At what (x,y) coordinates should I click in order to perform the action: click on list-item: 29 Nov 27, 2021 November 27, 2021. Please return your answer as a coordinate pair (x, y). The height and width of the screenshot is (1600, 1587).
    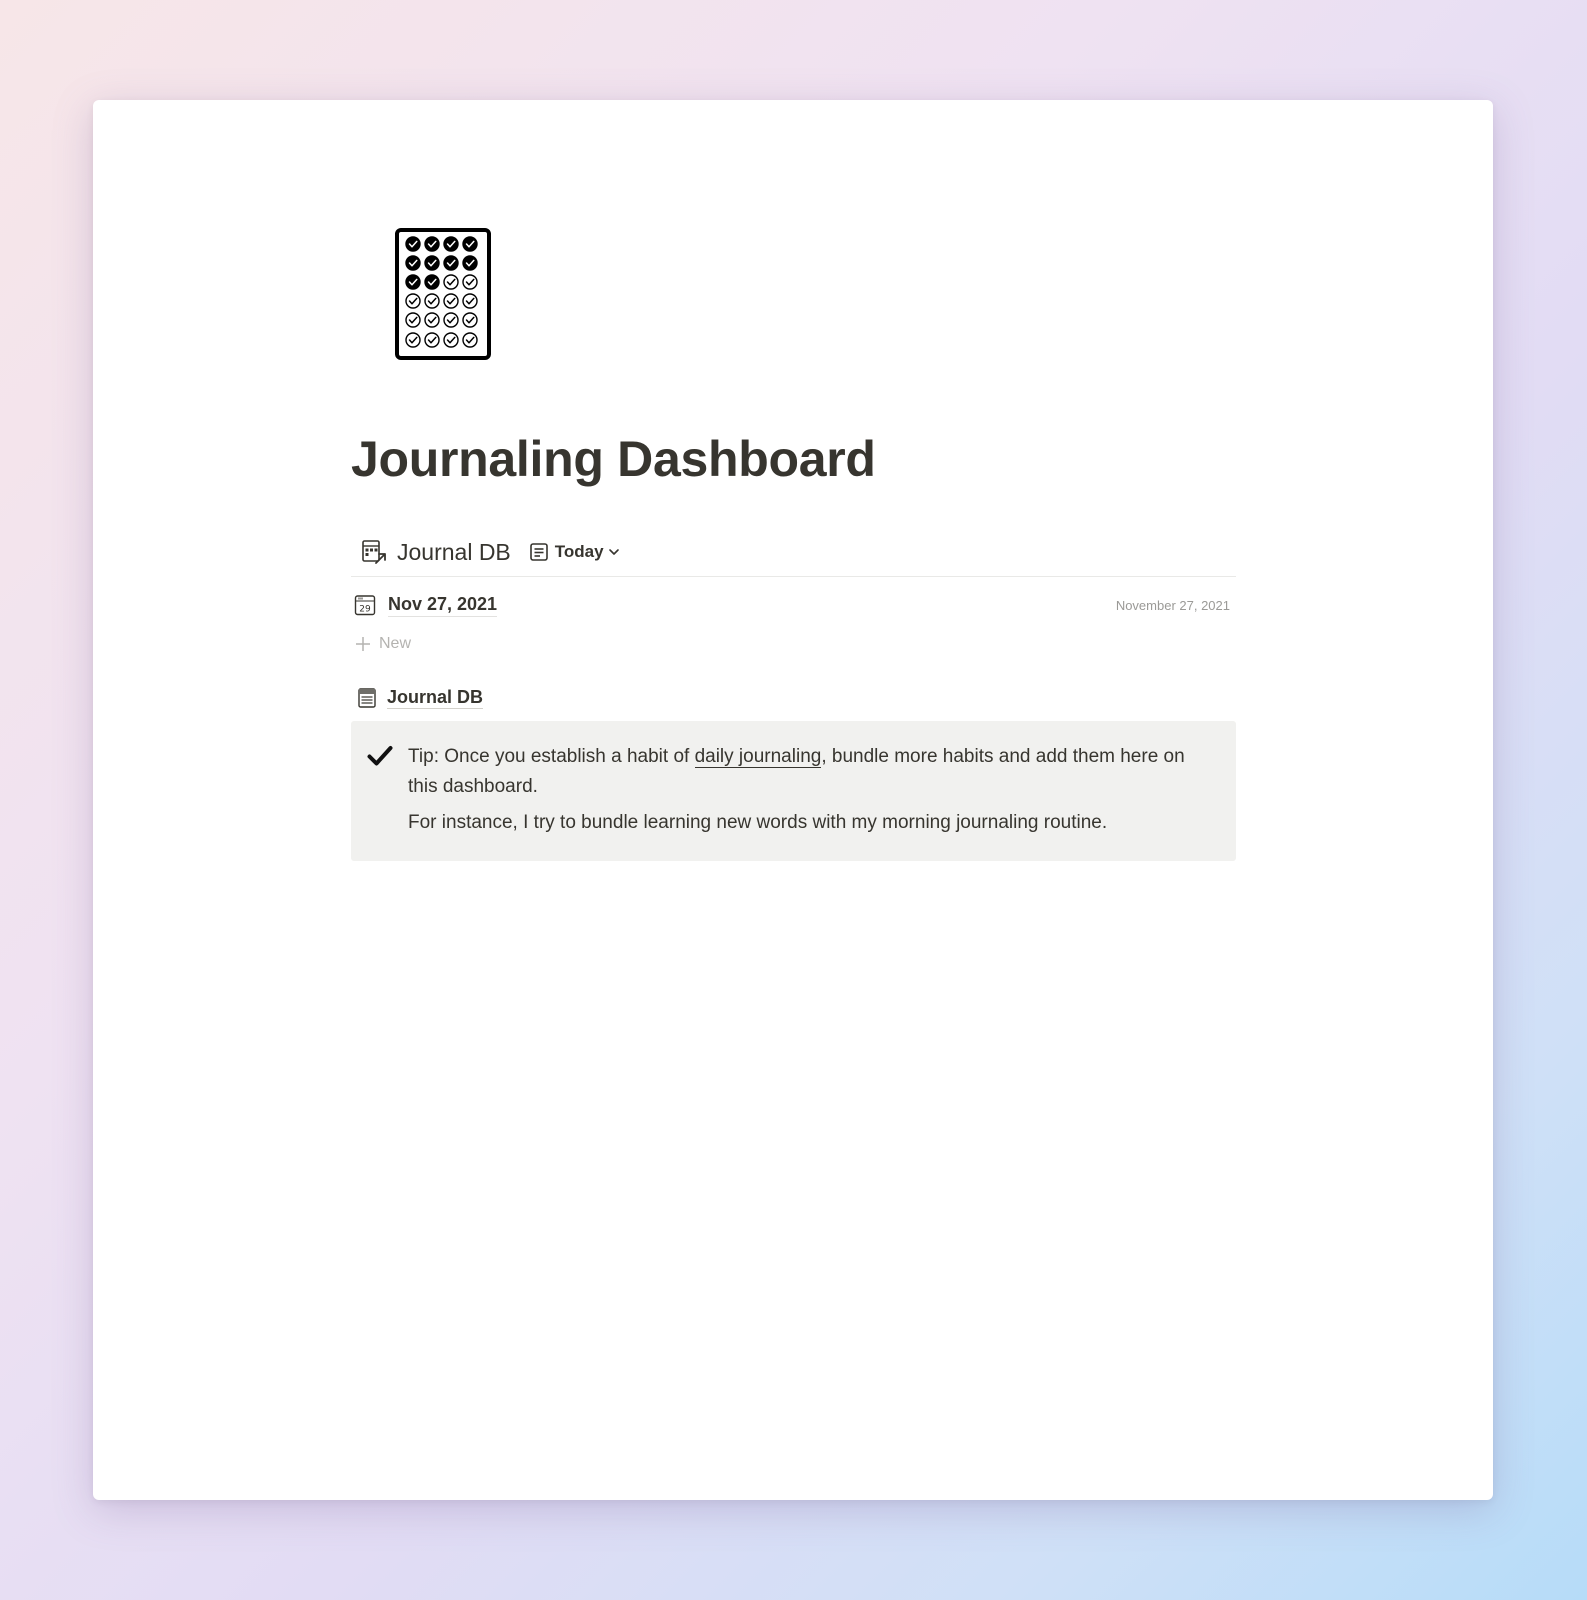
    Looking at the image, I should click on (793, 605).